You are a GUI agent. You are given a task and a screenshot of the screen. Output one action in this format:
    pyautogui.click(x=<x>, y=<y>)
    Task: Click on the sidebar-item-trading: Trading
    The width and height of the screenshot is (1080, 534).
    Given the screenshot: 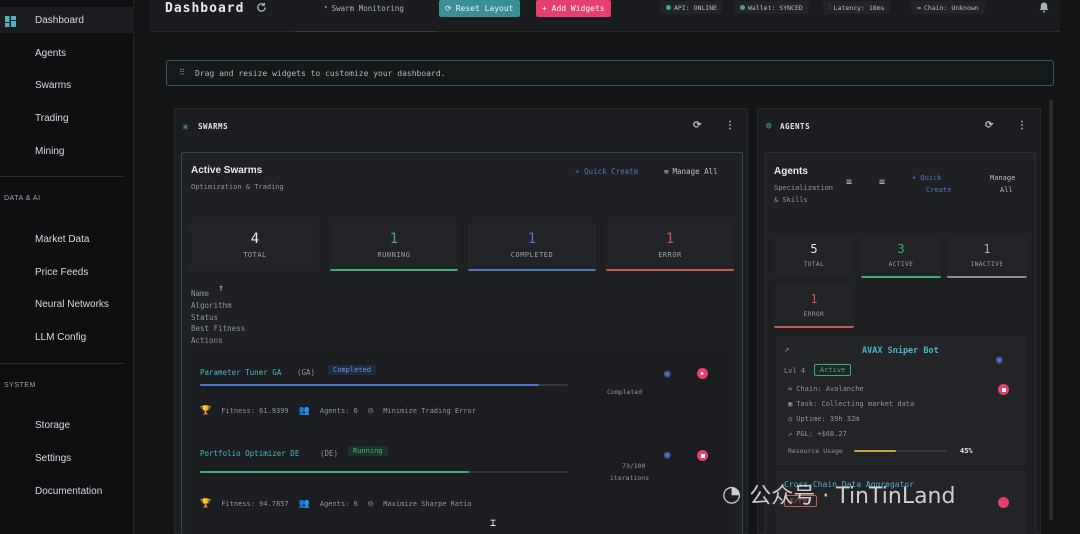 What is the action you would take?
    pyautogui.click(x=67, y=118)
    